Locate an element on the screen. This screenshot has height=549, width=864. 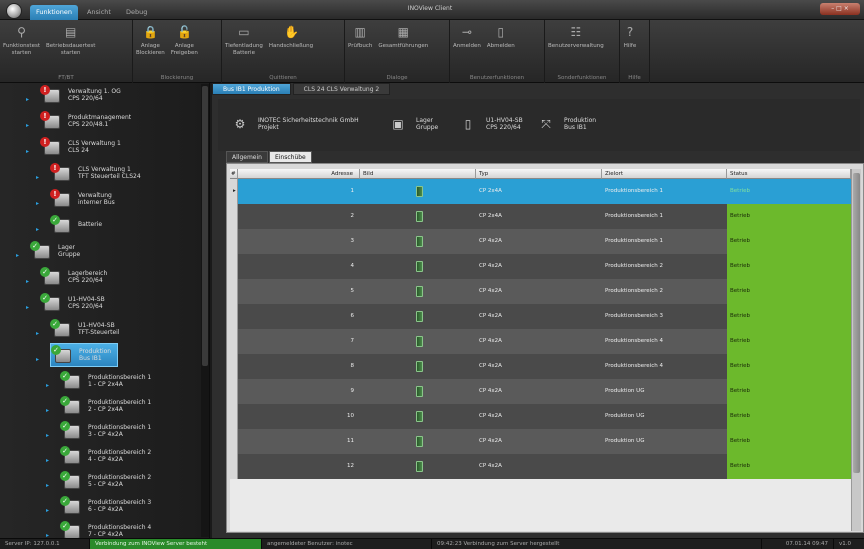
function-test-button: ⚲ Funktionstest starten is located at coordinates (21, 47).